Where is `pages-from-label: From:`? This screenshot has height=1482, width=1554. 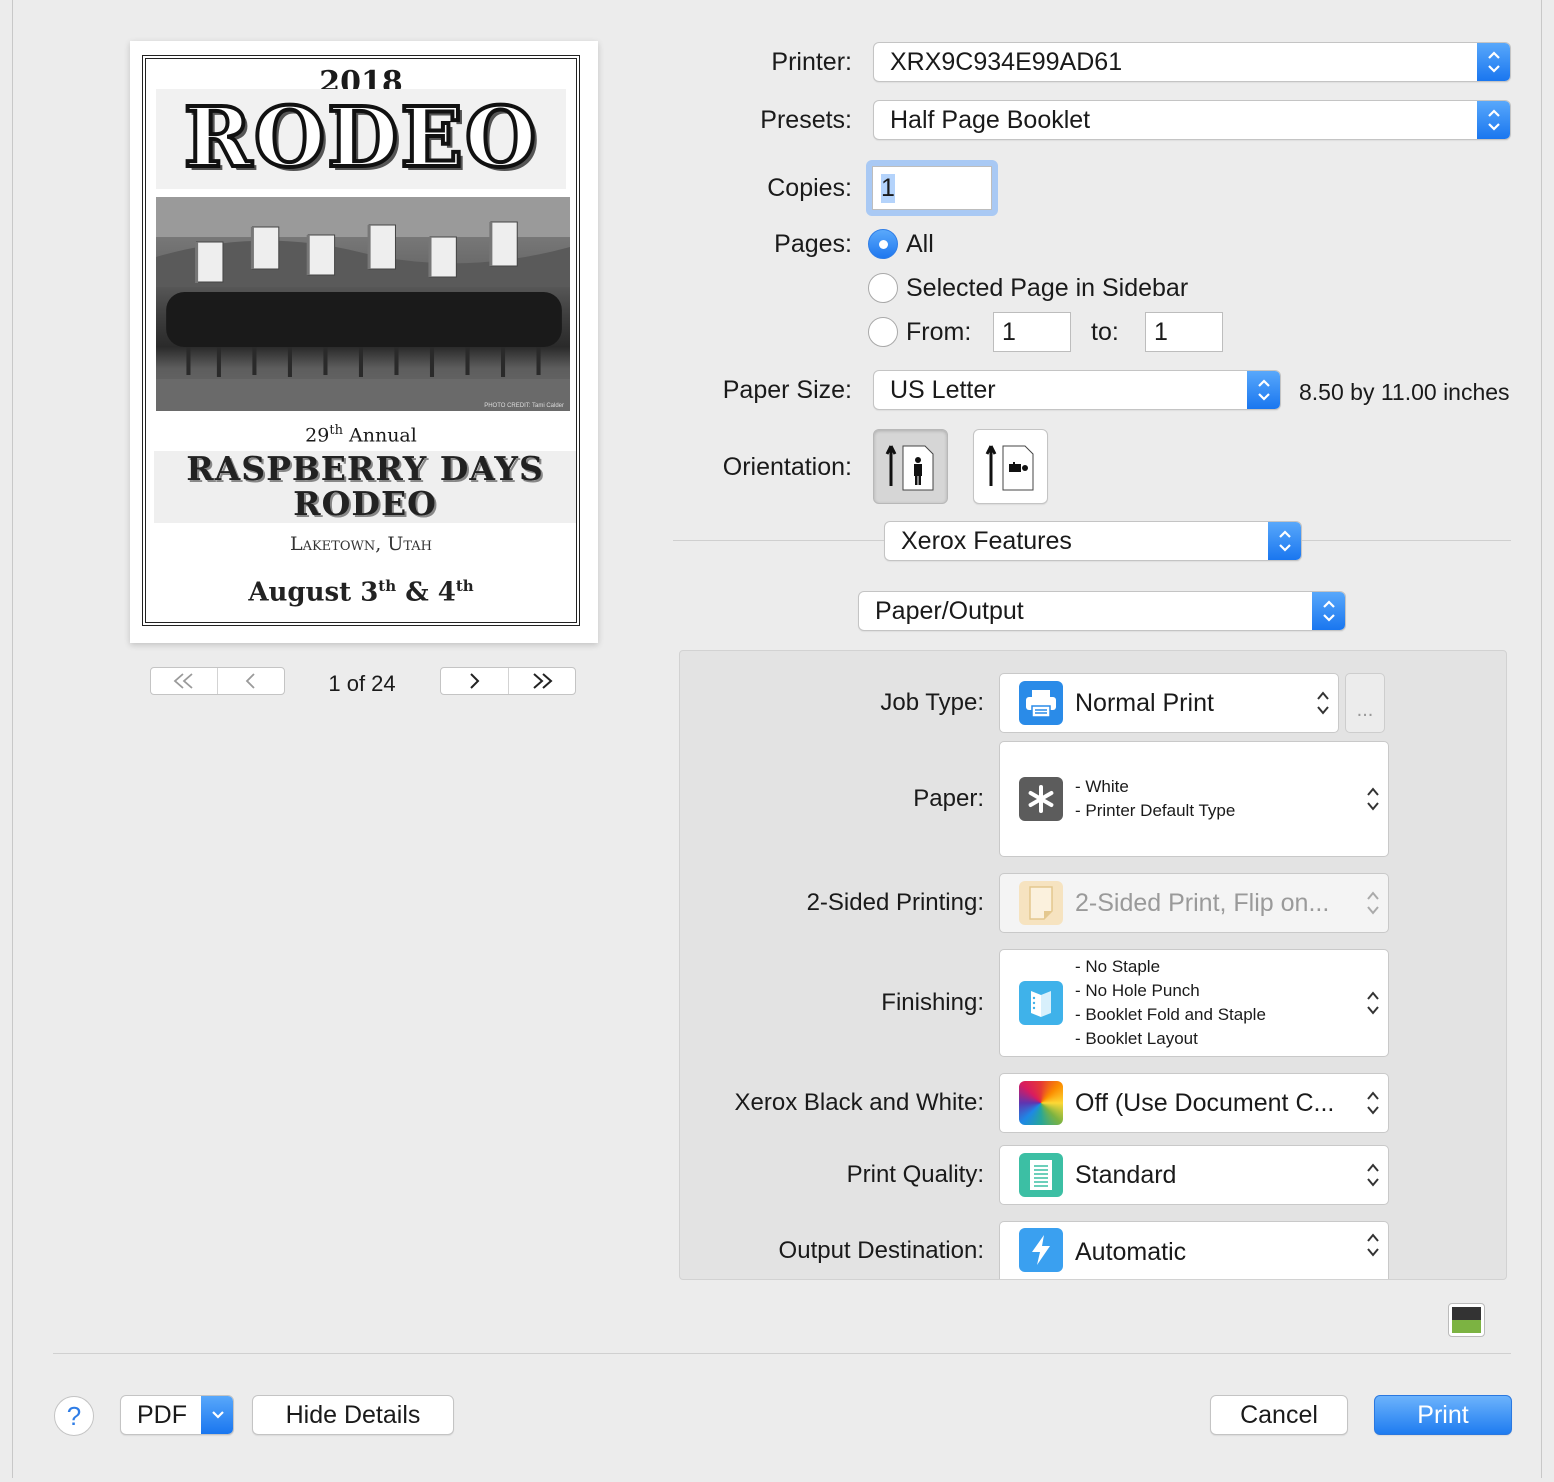
pages-from-label: From: is located at coordinates (939, 332).